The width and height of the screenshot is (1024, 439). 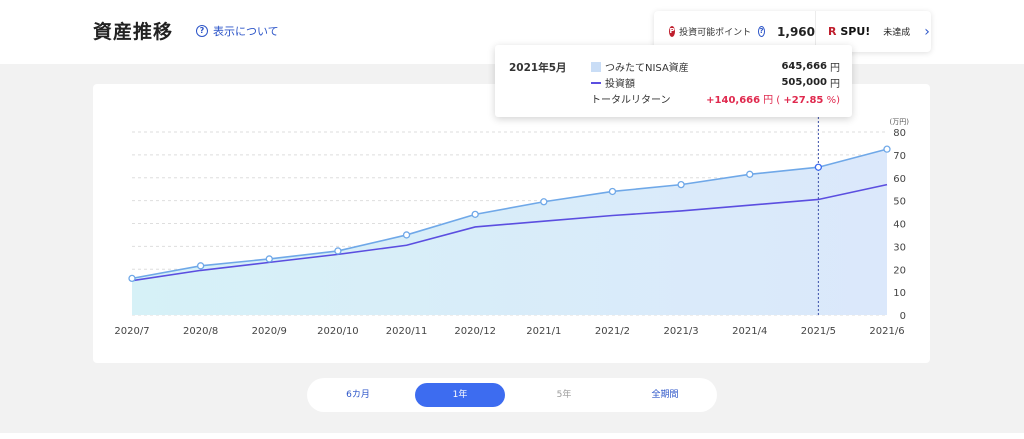 I want to click on asset-swatch, so click(x=596, y=67).